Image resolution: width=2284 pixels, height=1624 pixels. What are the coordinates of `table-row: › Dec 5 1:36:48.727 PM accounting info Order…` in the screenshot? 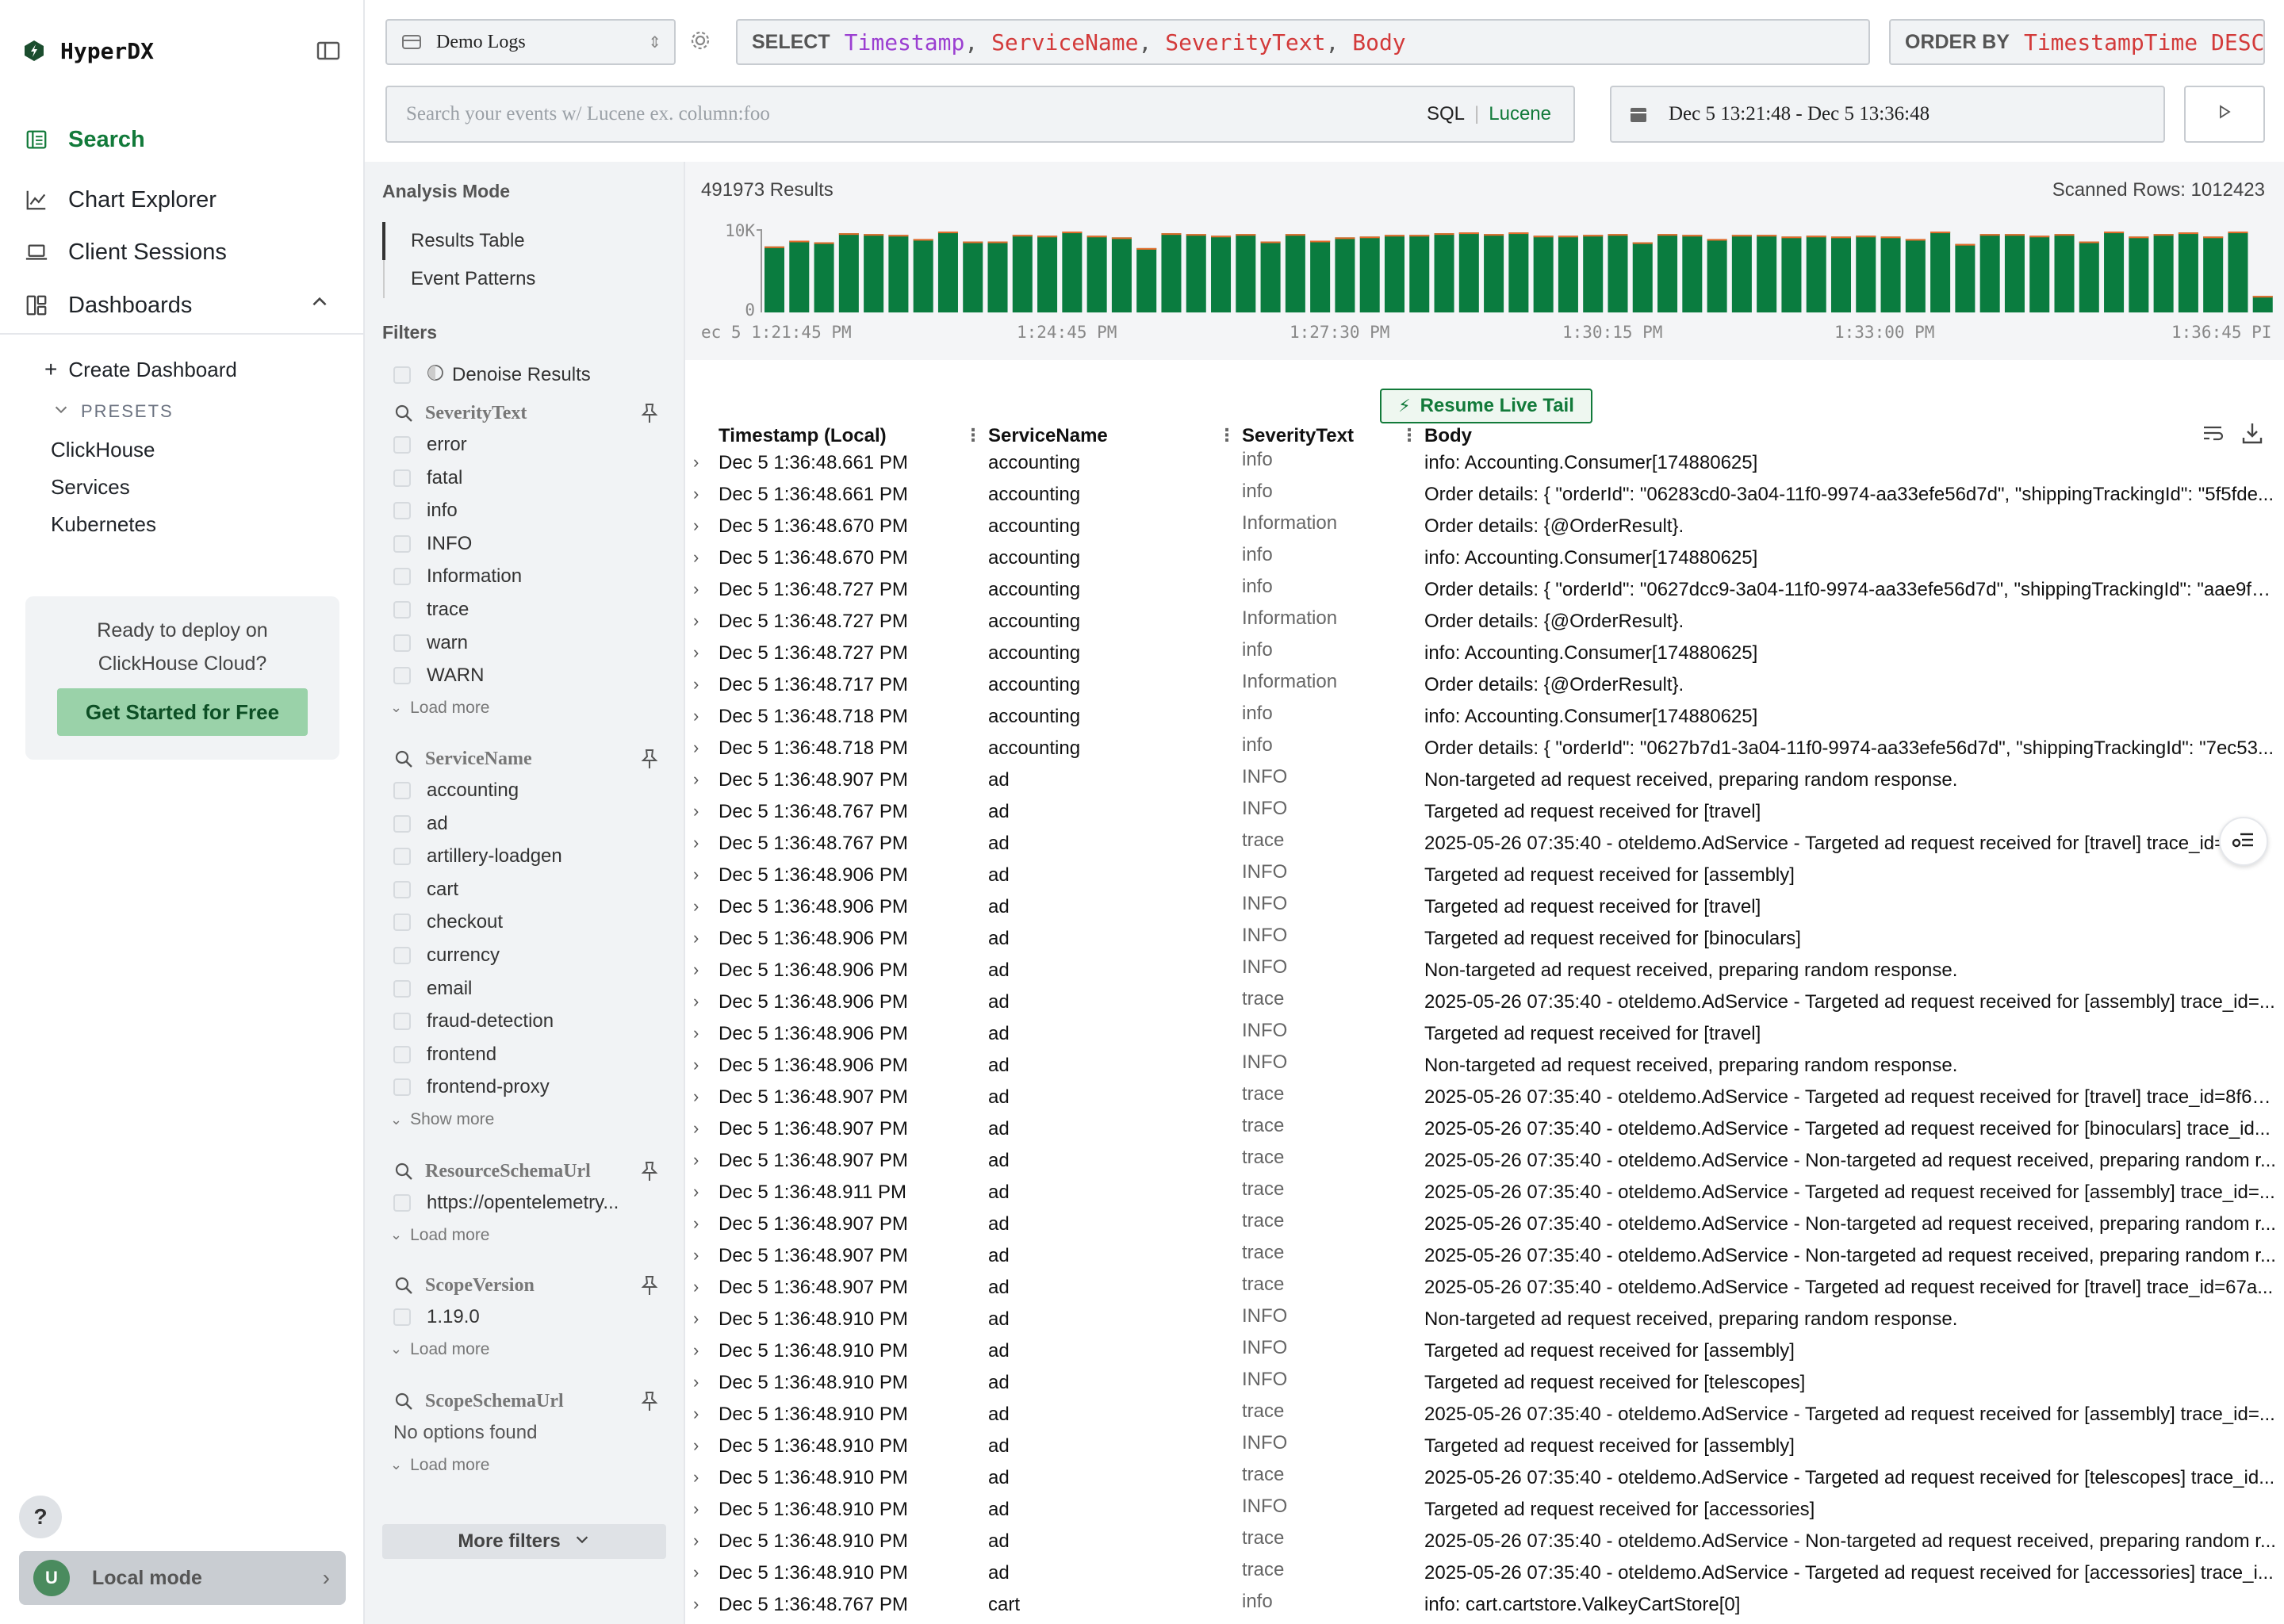 It's located at (1484, 590).